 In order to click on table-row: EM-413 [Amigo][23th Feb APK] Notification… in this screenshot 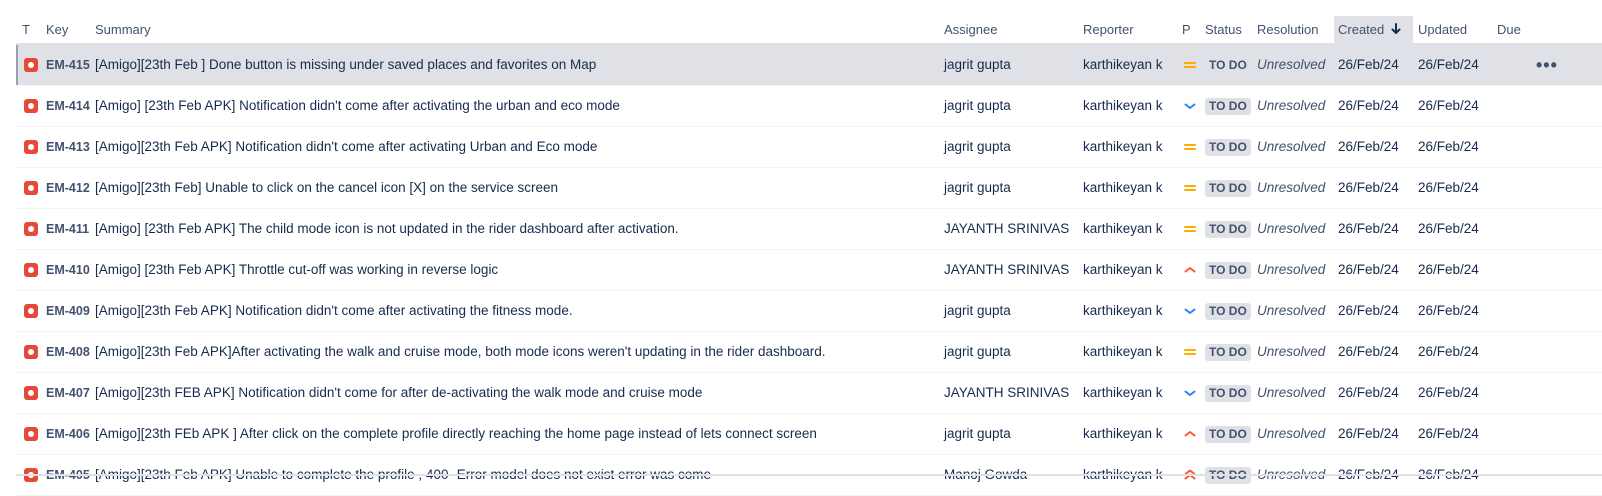, I will do `click(809, 147)`.